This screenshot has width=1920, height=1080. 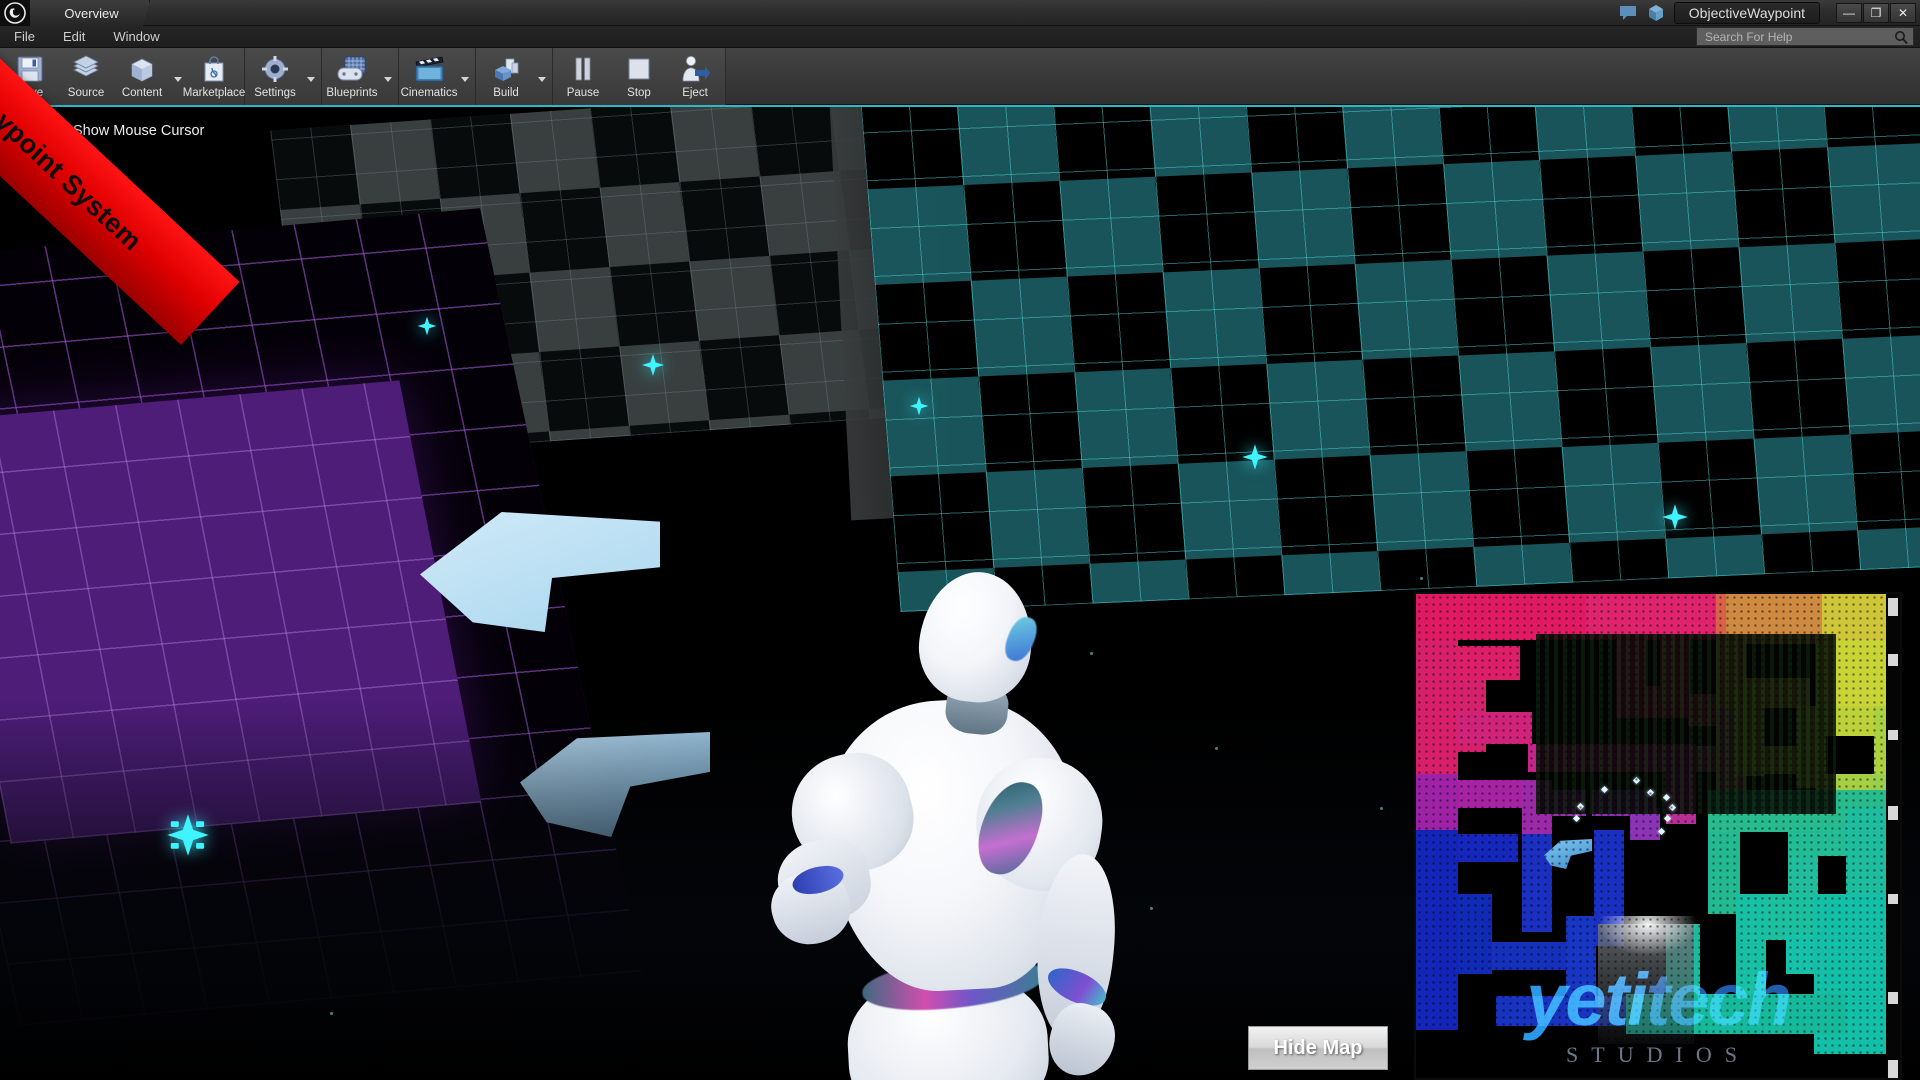 I want to click on cinematics-label: Cinematics, so click(x=429, y=93).